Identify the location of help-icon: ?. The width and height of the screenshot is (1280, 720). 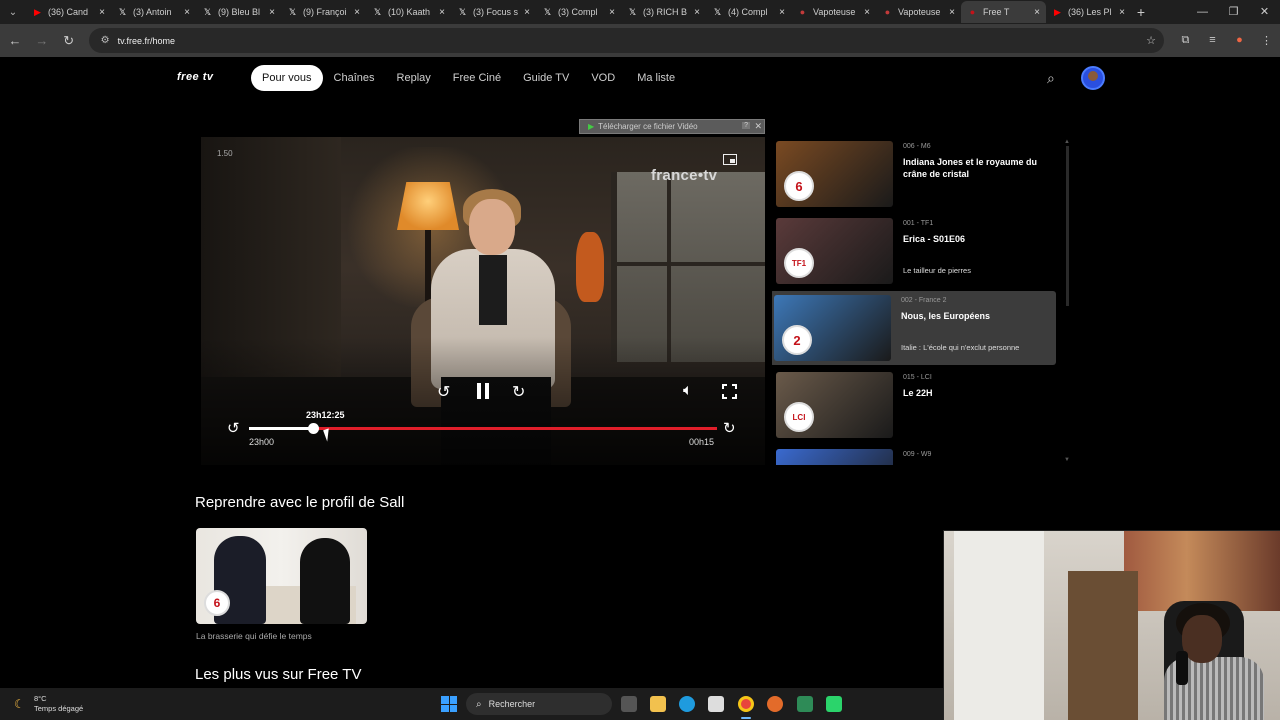
(746, 125).